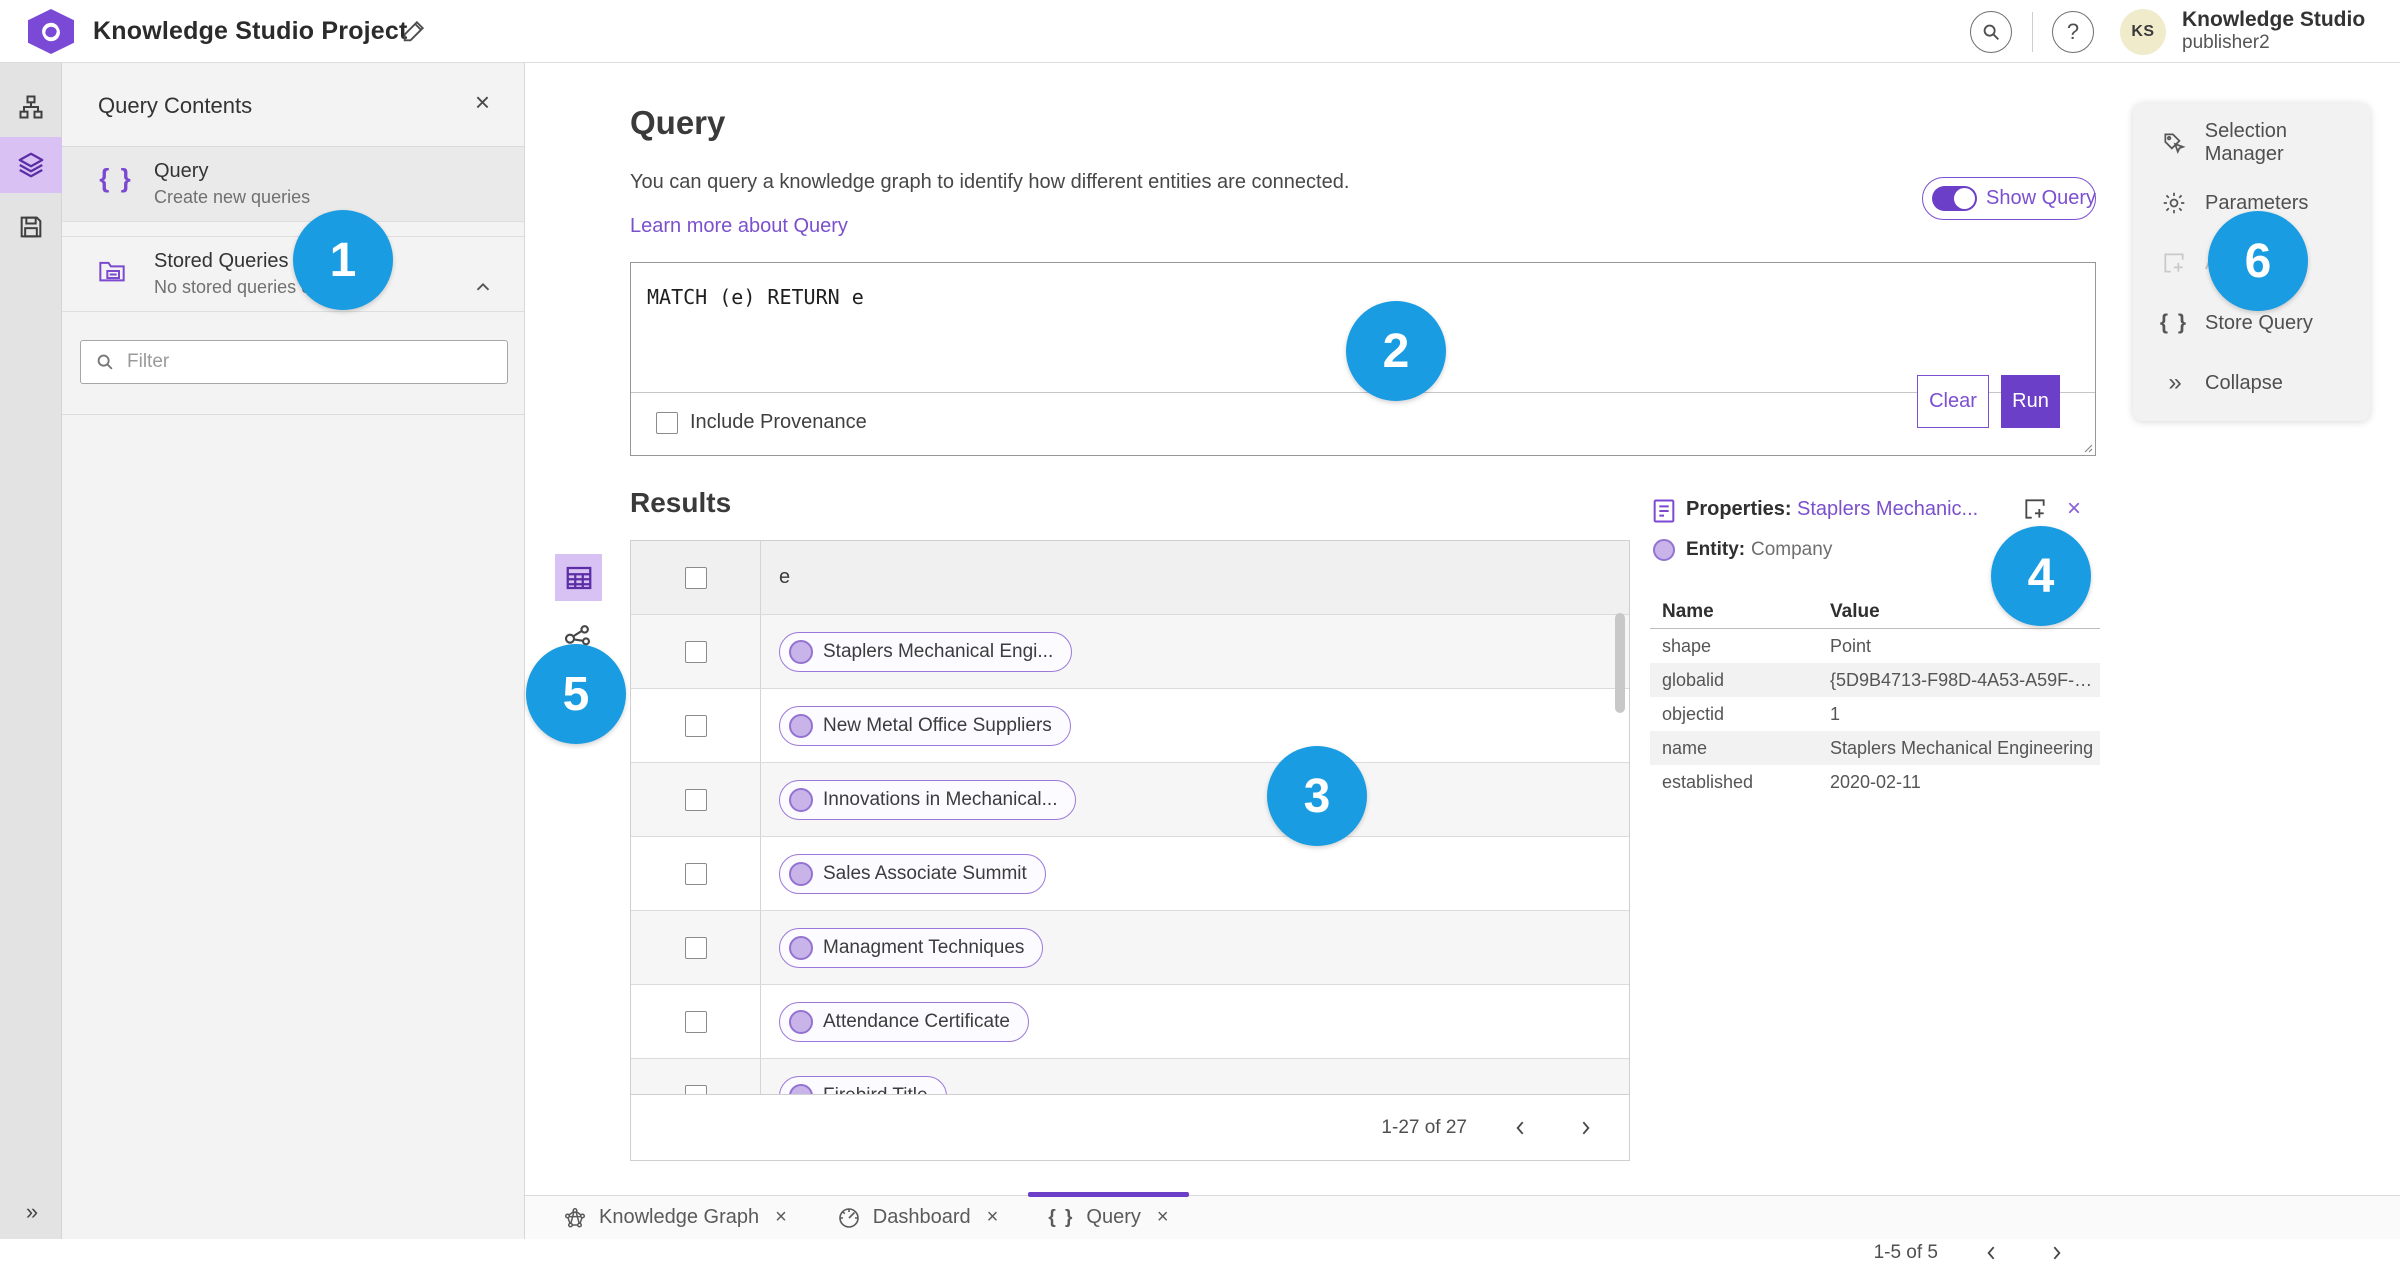  What do you see at coordinates (679, 1217) in the screenshot?
I see `tab-label: Knowledge Graph` at bounding box center [679, 1217].